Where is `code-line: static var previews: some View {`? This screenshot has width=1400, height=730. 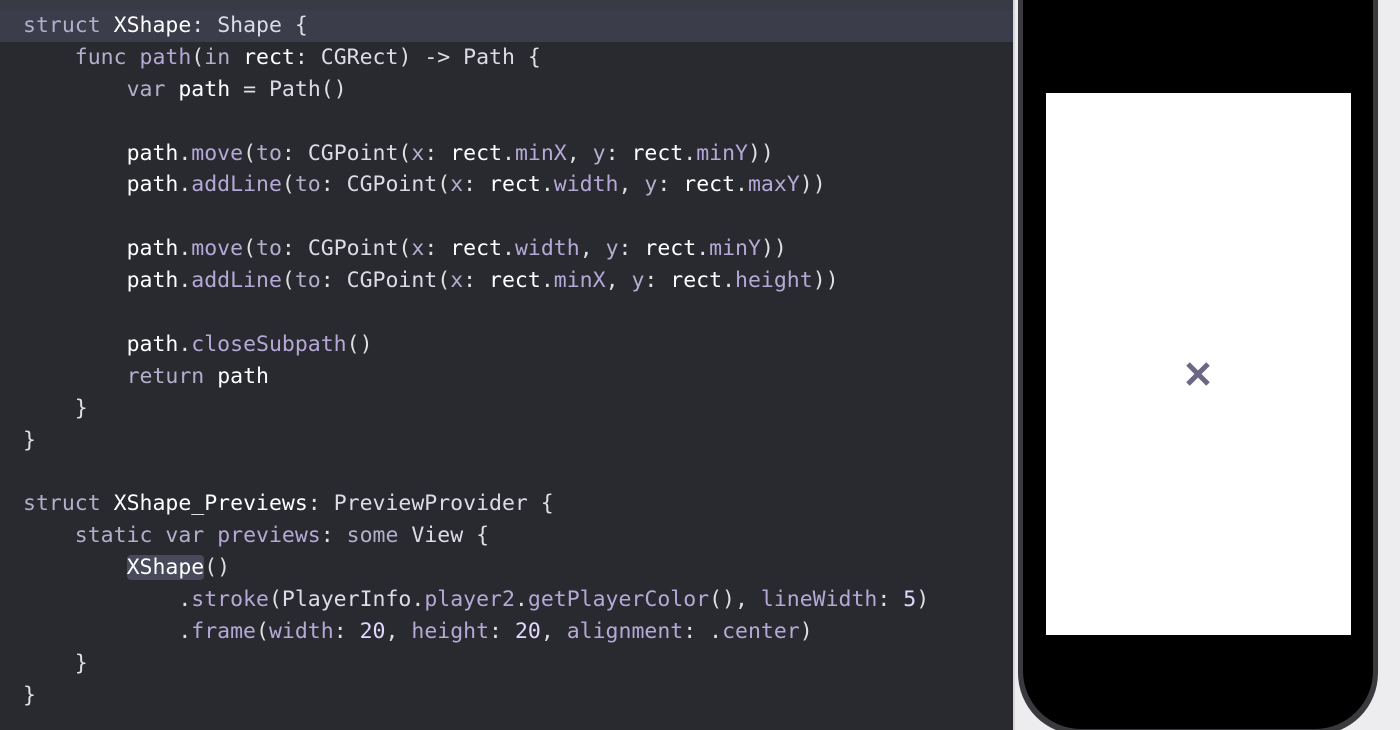
code-line: static var previews: some View { is located at coordinates (476, 536).